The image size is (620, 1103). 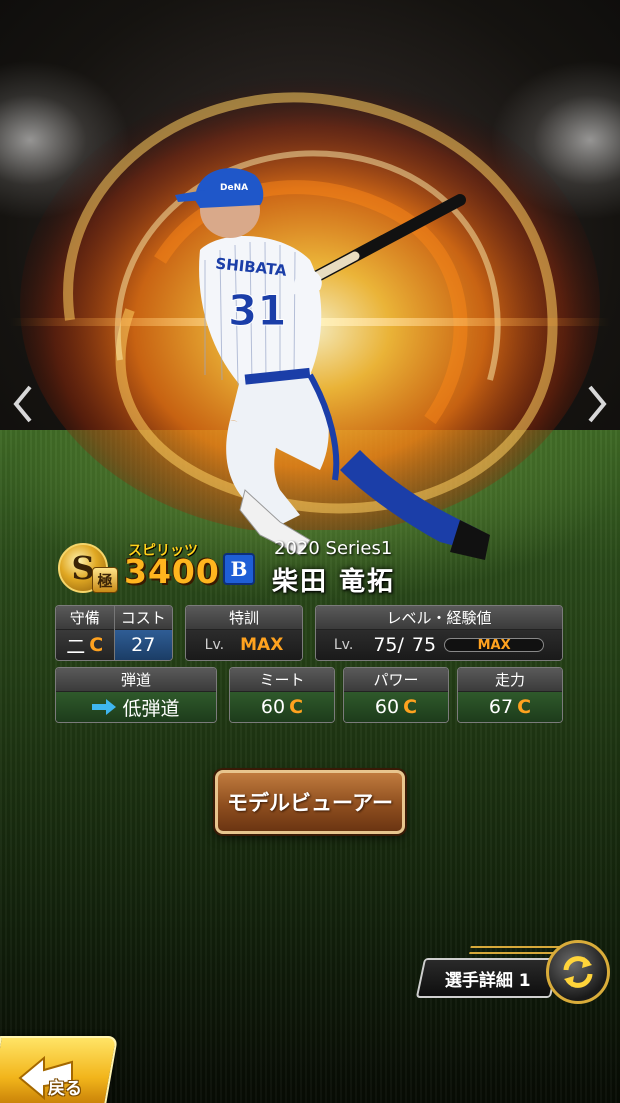 I want to click on level-sep: /, so click(x=400, y=645).